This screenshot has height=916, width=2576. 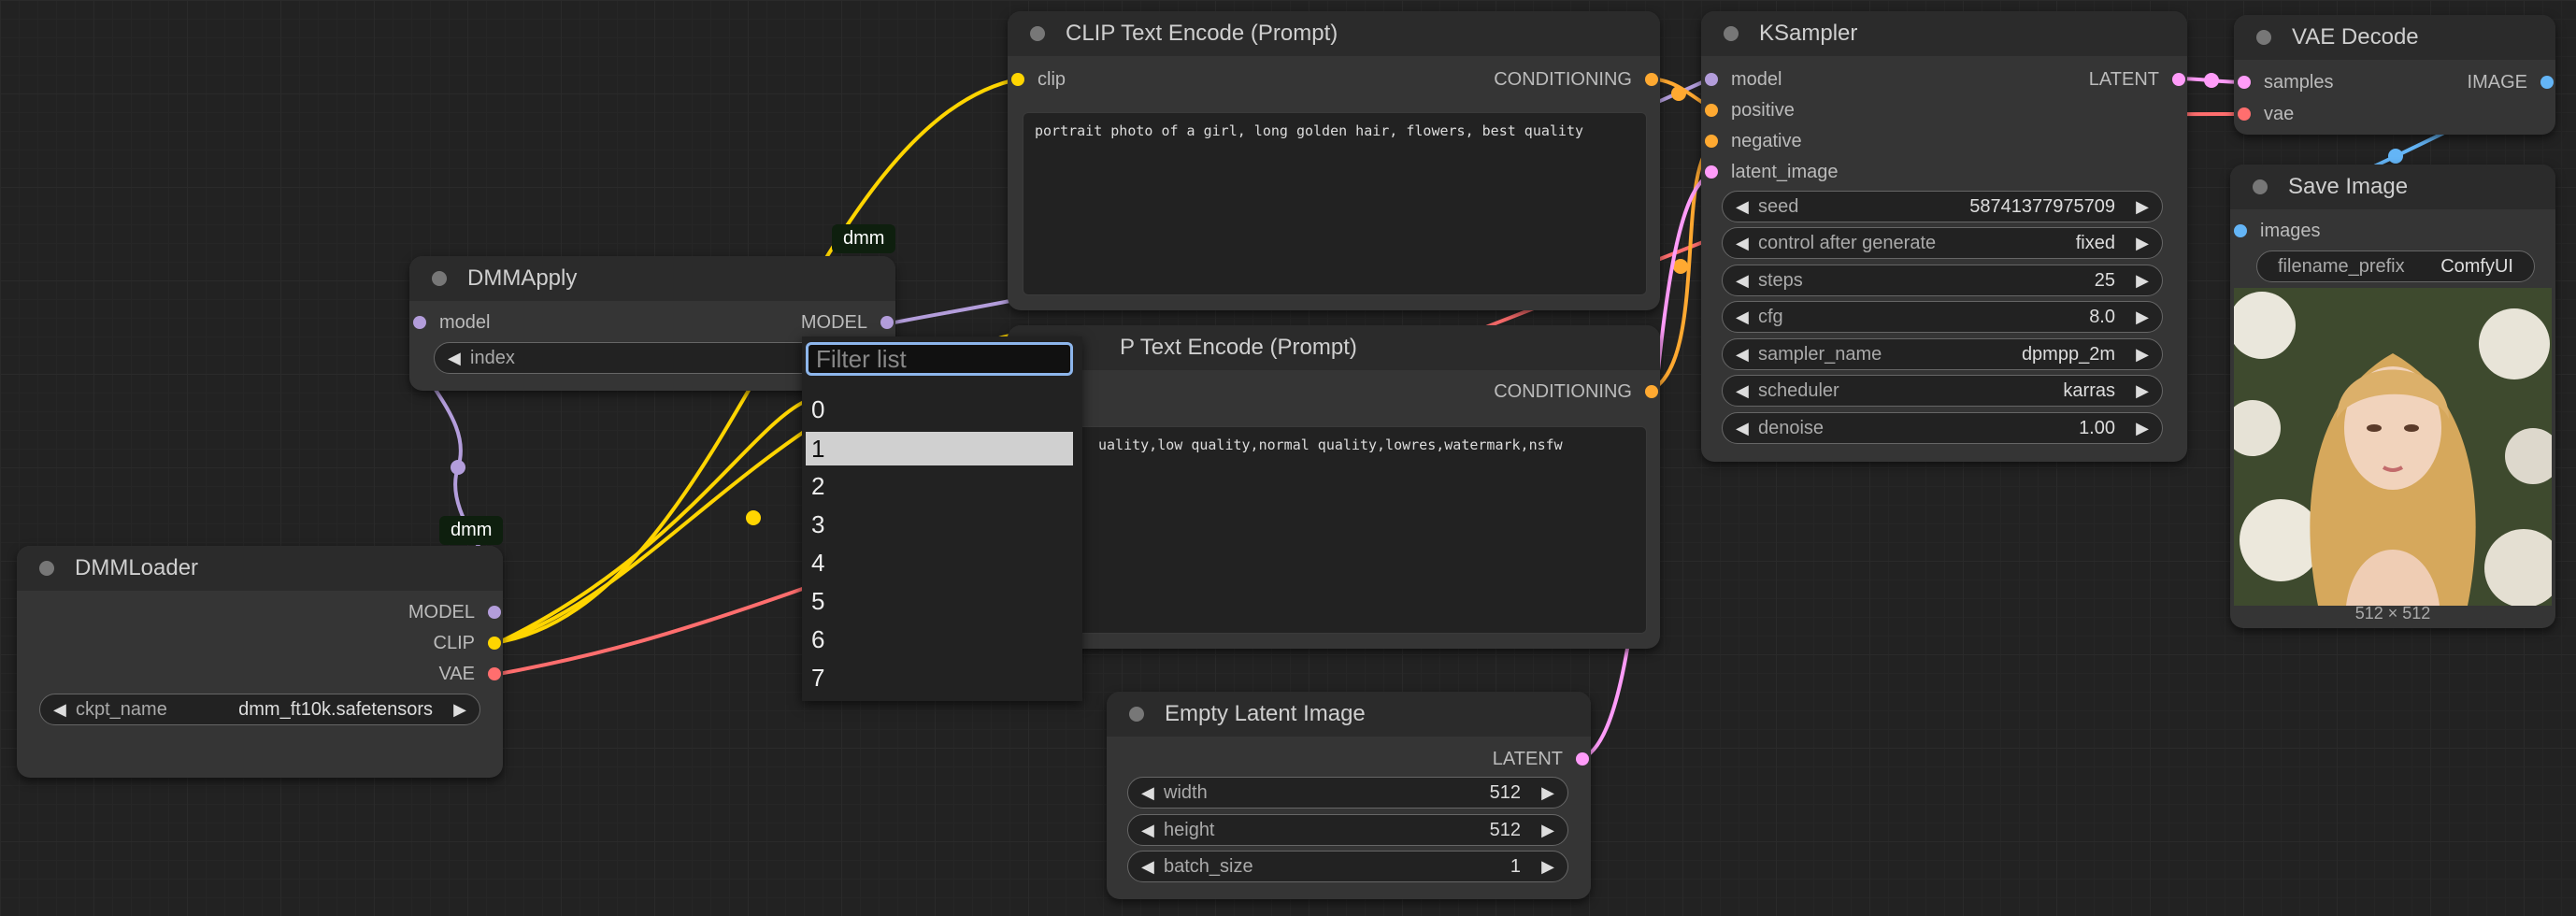 What do you see at coordinates (2393, 447) in the screenshot?
I see `output-preview-image` at bounding box center [2393, 447].